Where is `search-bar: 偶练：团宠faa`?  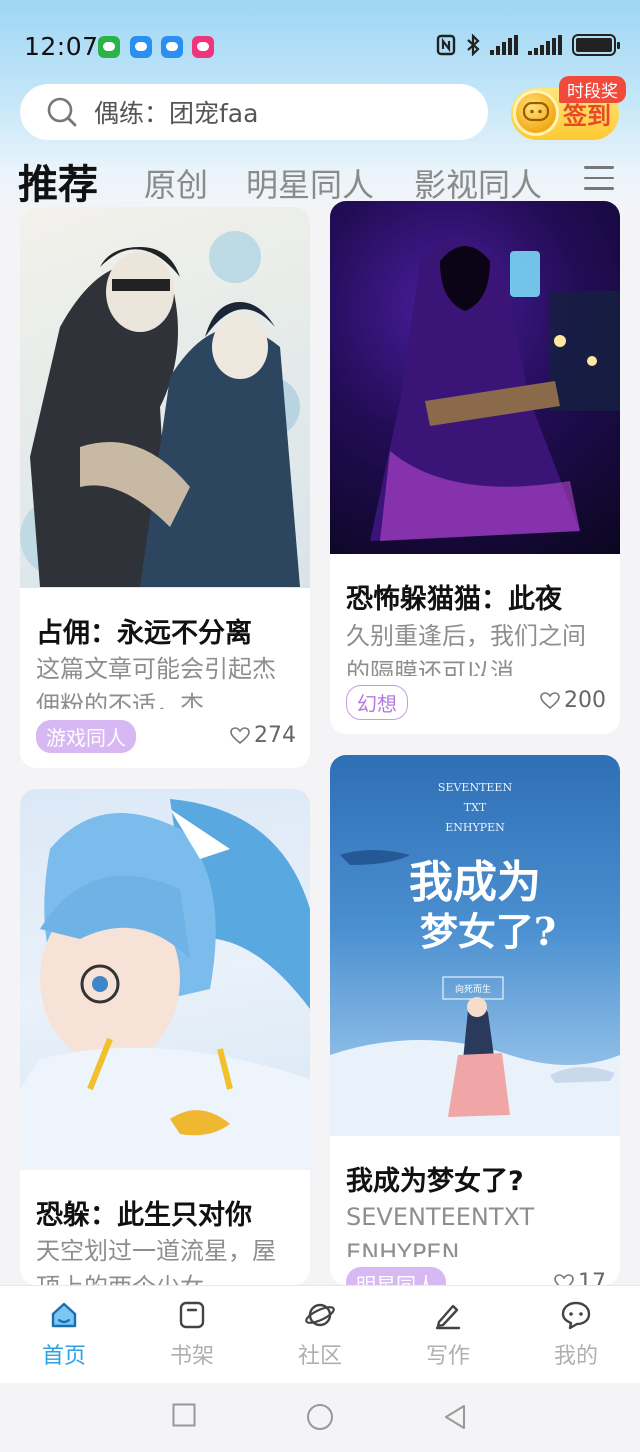 search-bar: 偶练：团宠faa is located at coordinates (254, 112).